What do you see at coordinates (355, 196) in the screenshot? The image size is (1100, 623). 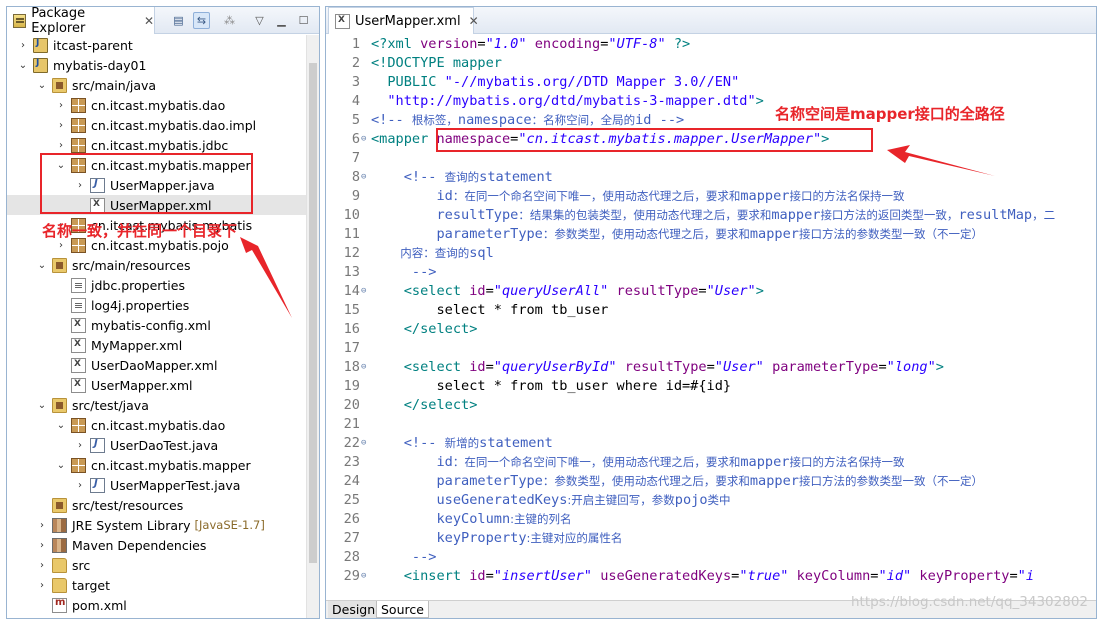 I see `line-number: 9` at bounding box center [355, 196].